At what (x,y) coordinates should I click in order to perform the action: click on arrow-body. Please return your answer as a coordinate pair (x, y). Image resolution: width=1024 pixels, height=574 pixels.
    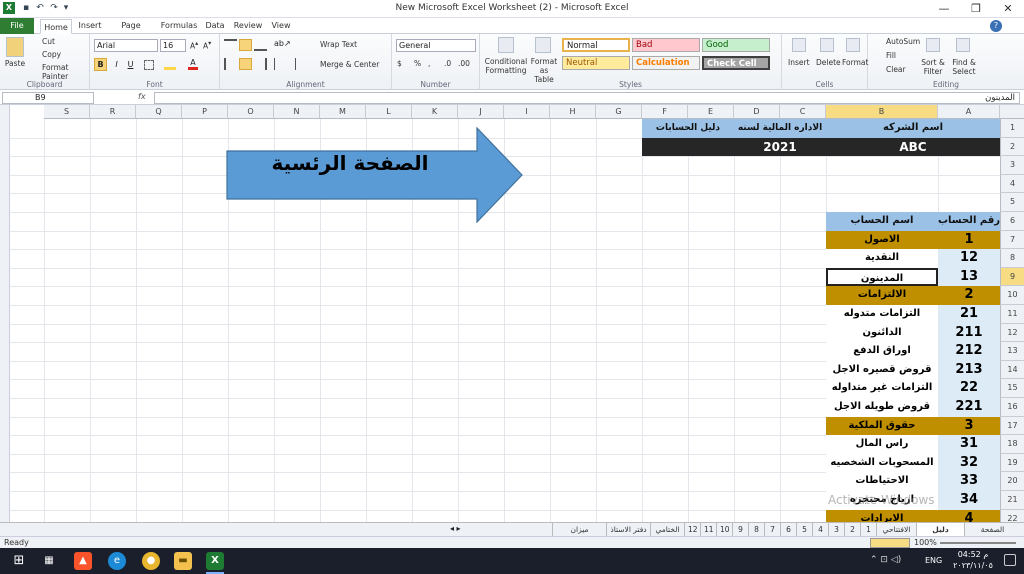
    Looking at the image, I should click on (374, 175).